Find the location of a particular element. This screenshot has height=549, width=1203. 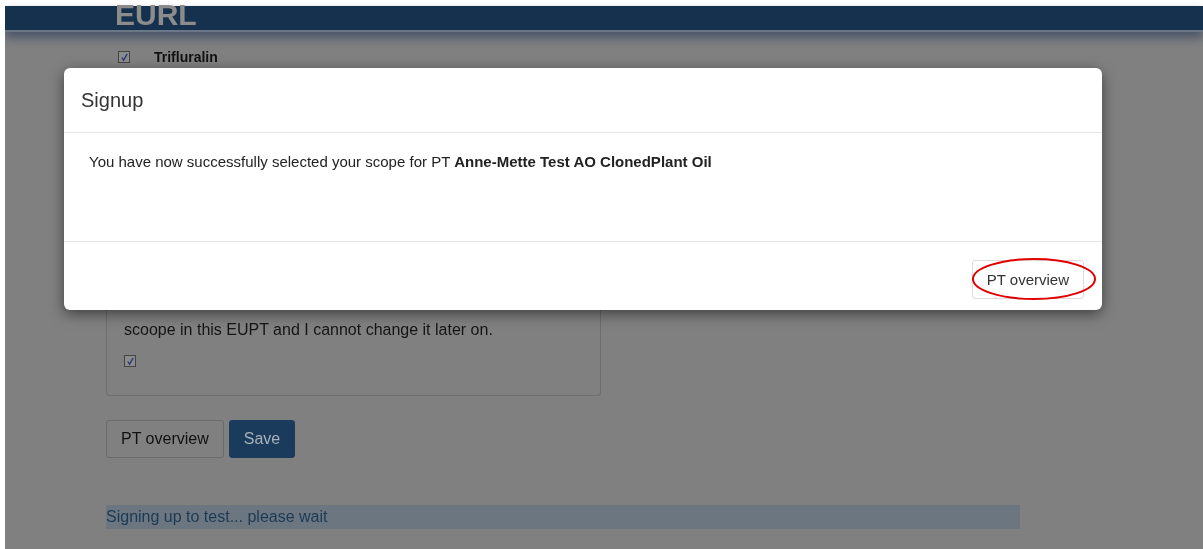

accept-checkbox is located at coordinates (130, 361).